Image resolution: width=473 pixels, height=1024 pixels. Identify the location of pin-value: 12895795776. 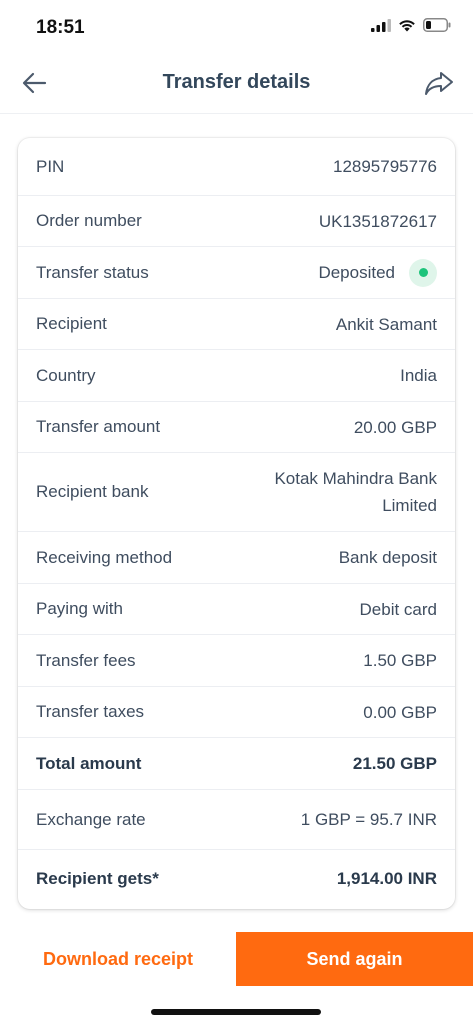
(384, 166).